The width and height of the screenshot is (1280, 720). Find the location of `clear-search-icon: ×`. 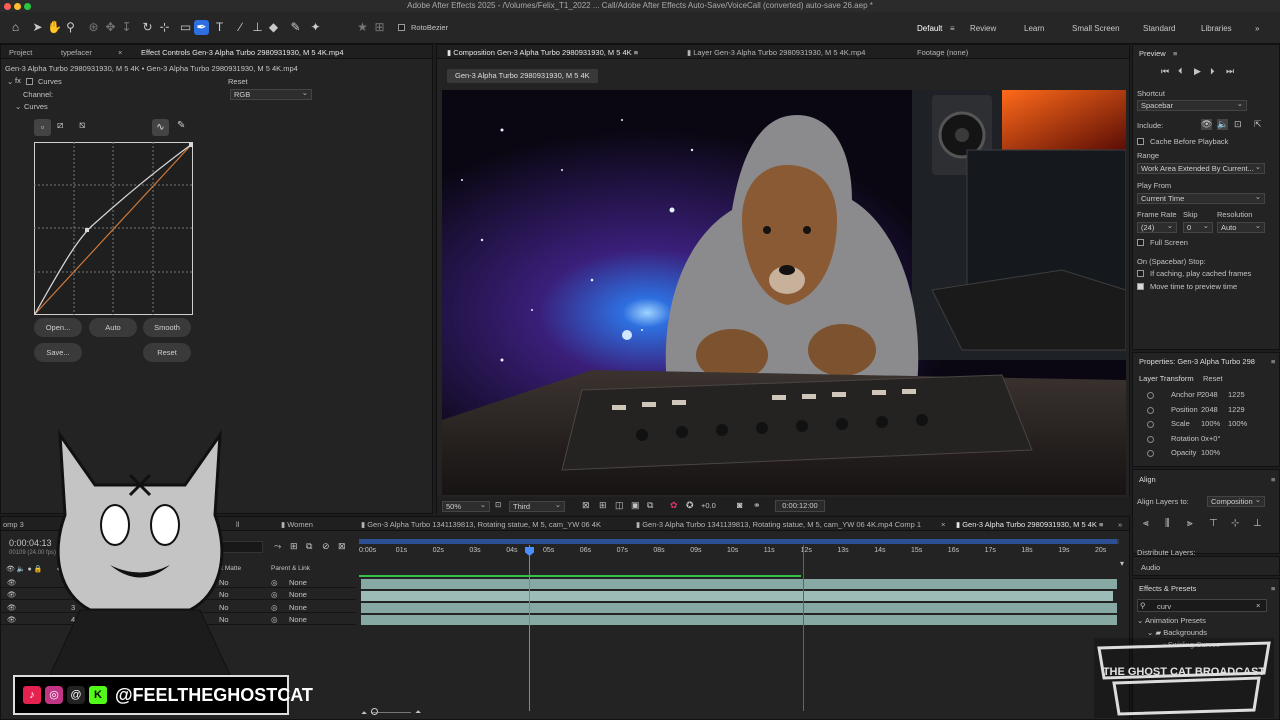

clear-search-icon: × is located at coordinates (1258, 605).